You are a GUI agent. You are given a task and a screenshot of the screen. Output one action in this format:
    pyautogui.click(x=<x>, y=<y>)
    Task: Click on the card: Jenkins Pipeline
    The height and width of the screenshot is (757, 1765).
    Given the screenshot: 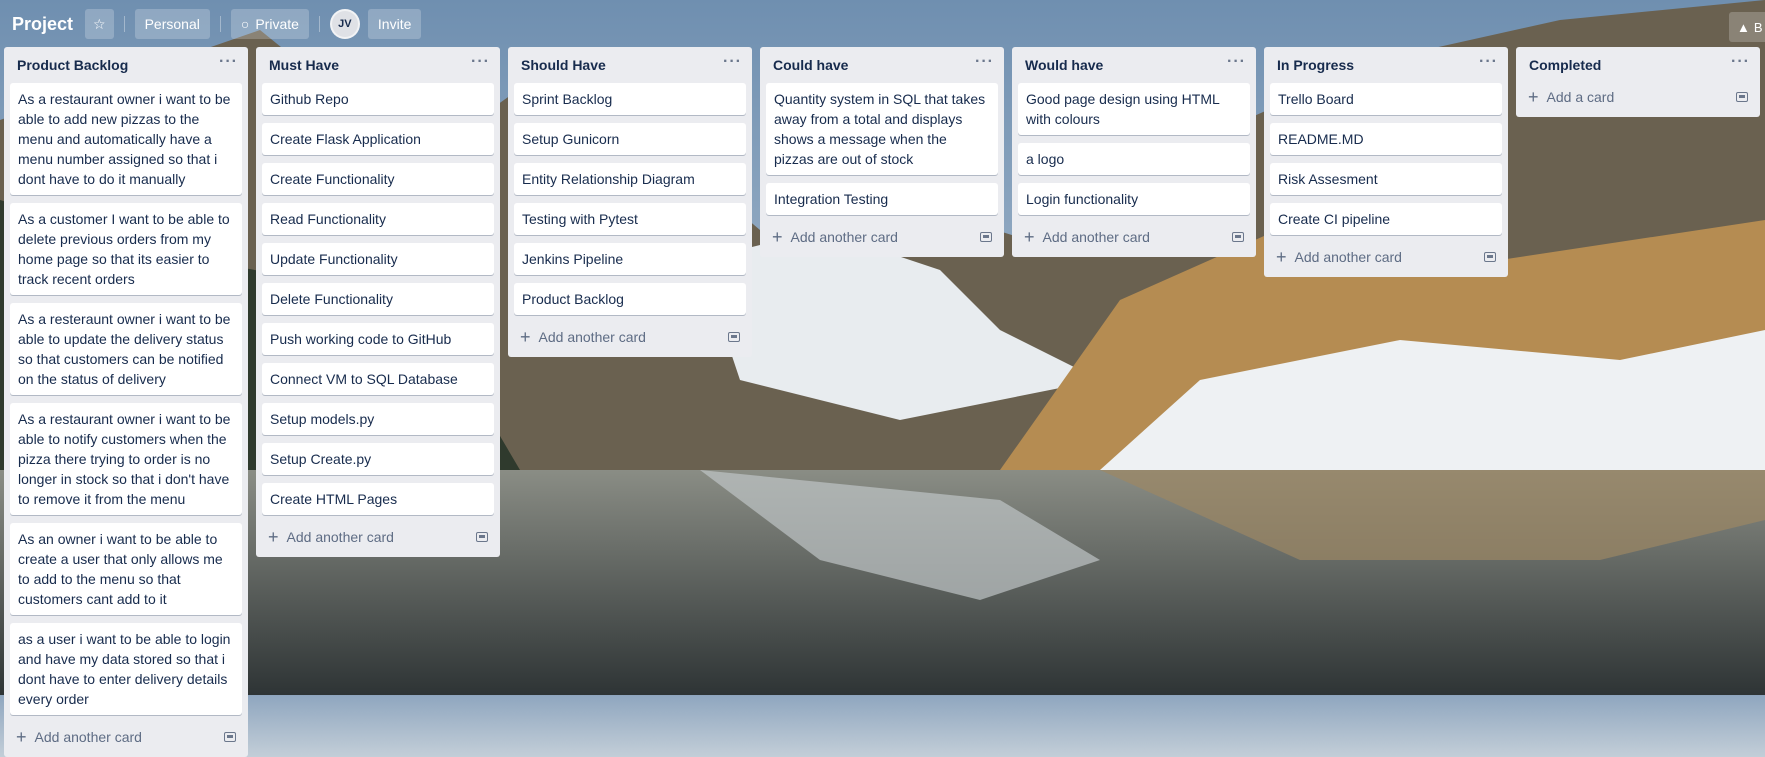 What is the action you would take?
    pyautogui.click(x=630, y=259)
    